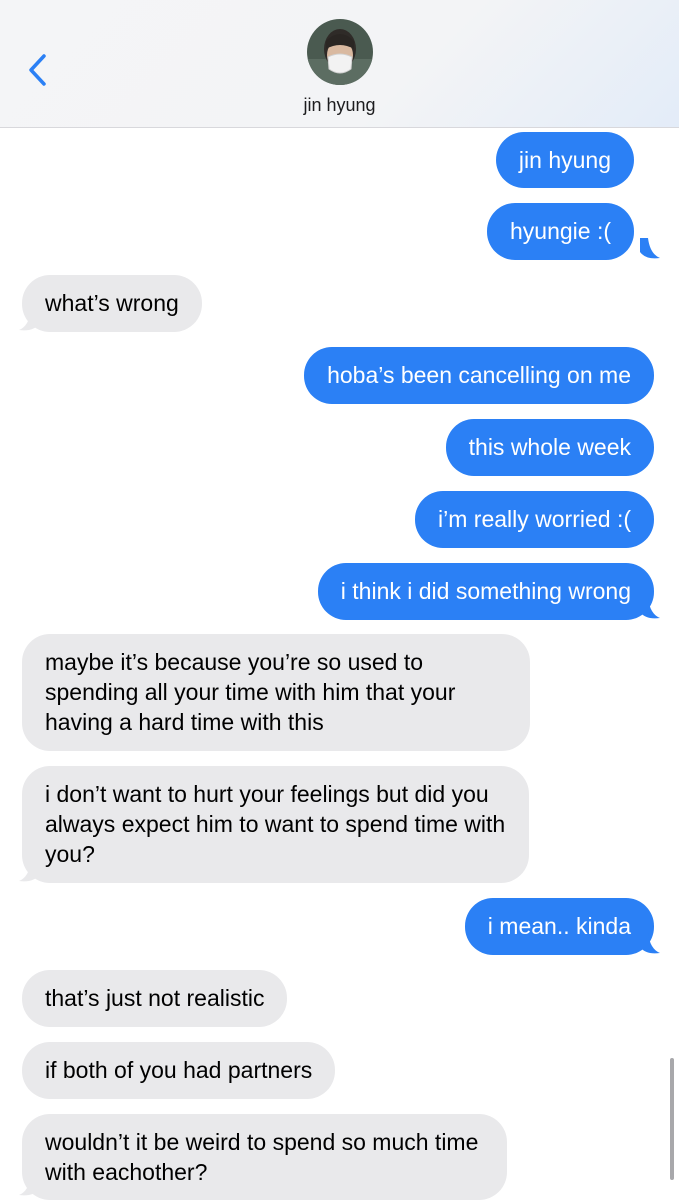 The height and width of the screenshot is (1200, 679). What do you see at coordinates (672, 1119) in the screenshot?
I see `scrollbar` at bounding box center [672, 1119].